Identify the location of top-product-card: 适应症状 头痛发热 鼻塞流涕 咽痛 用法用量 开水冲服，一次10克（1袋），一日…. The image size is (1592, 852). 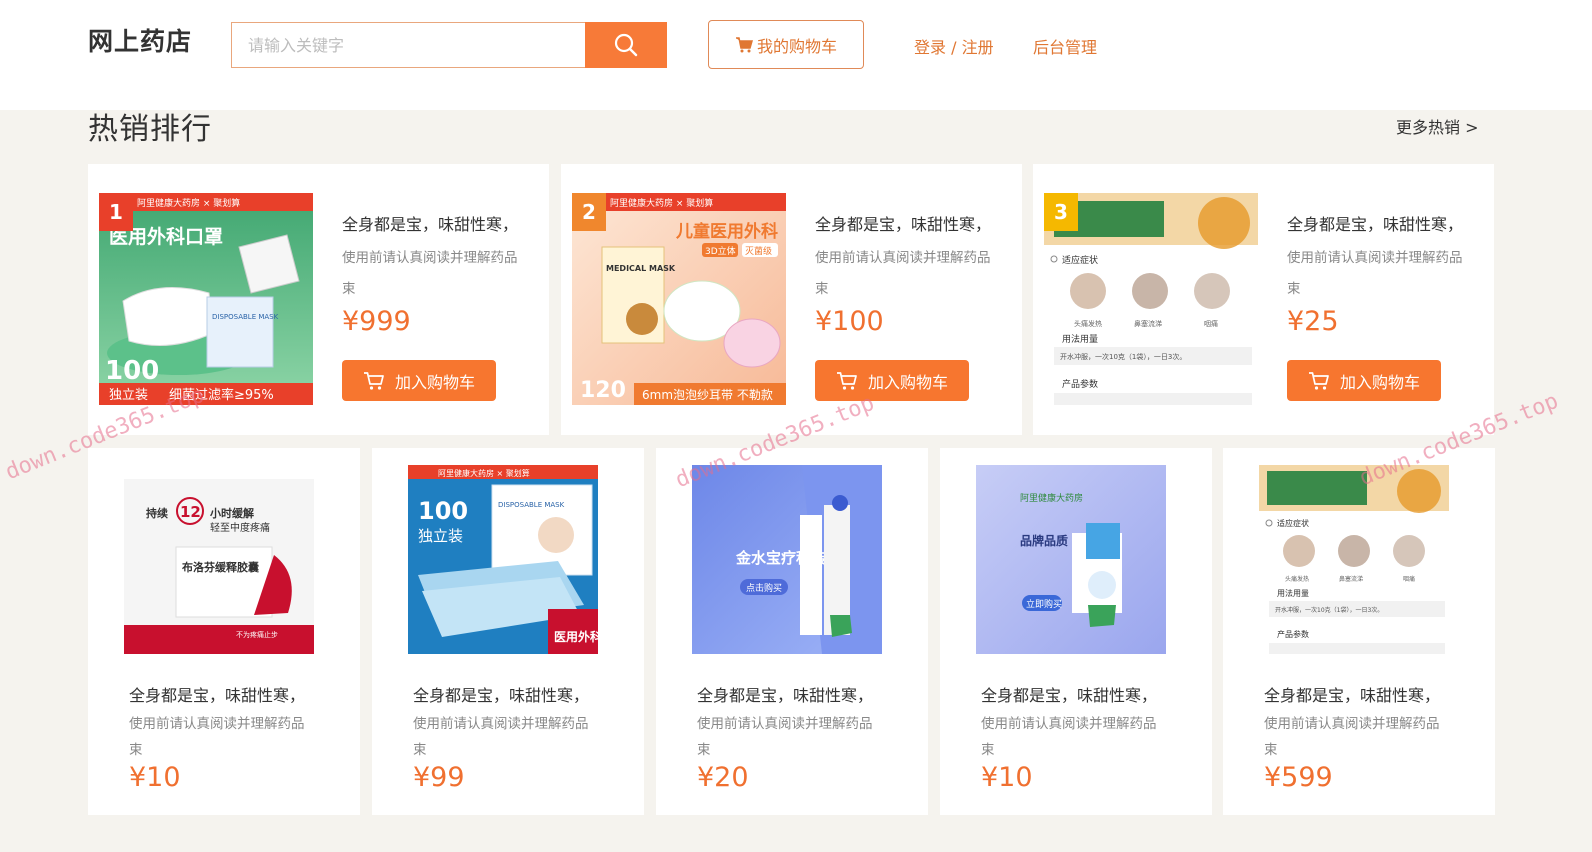
(1263, 299).